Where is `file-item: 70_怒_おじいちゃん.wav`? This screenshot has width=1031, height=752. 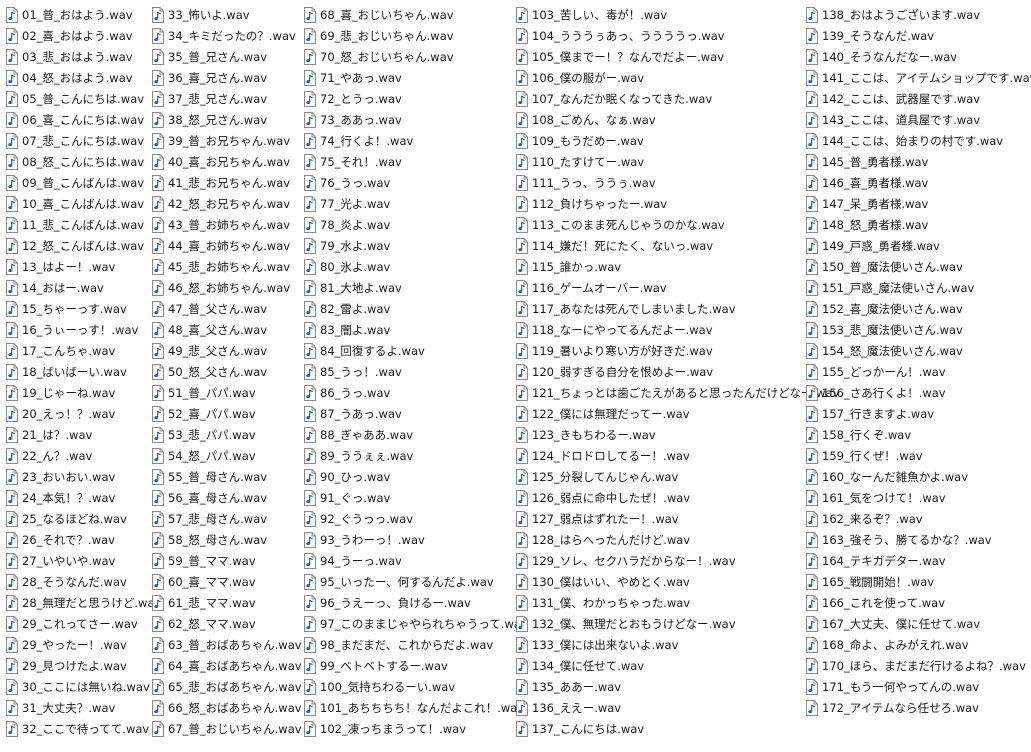 file-item: 70_怒_おじいちゃん.wav is located at coordinates (416, 56).